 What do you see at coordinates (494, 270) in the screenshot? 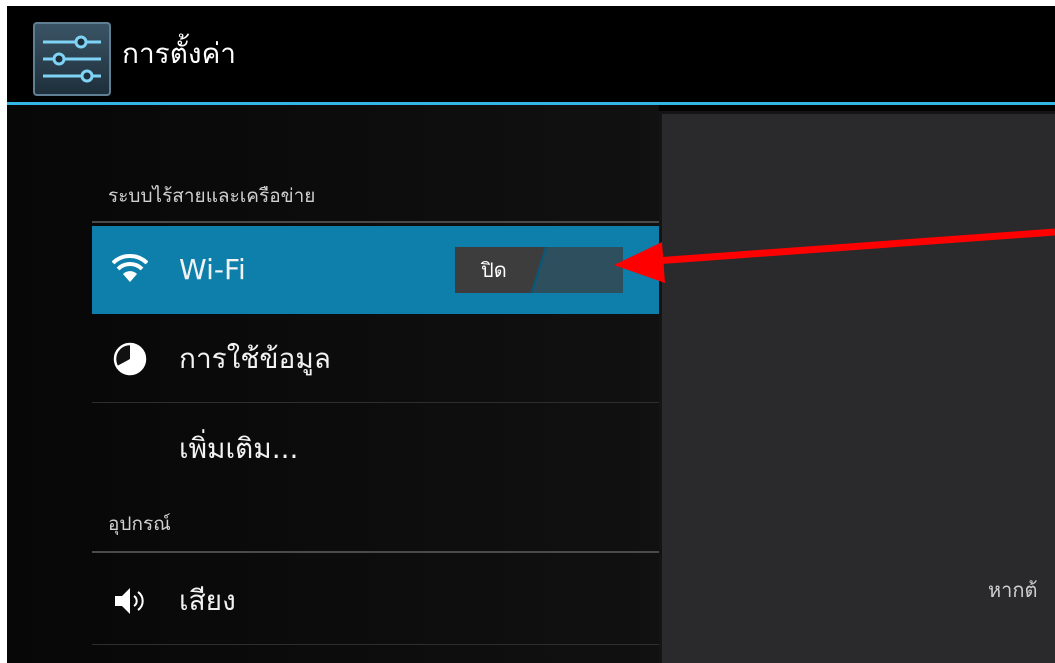
I see `wifi-toggle-label: ปิด` at bounding box center [494, 270].